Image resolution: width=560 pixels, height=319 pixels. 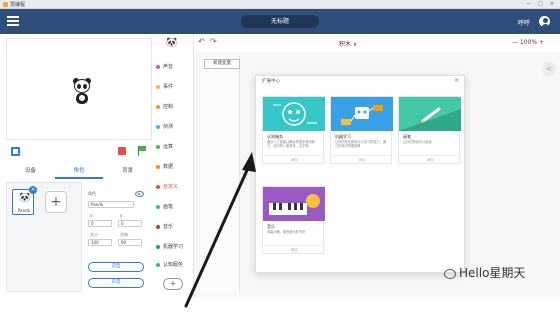 I want to click on watermark-text: Hello星期天, so click(x=492, y=273).